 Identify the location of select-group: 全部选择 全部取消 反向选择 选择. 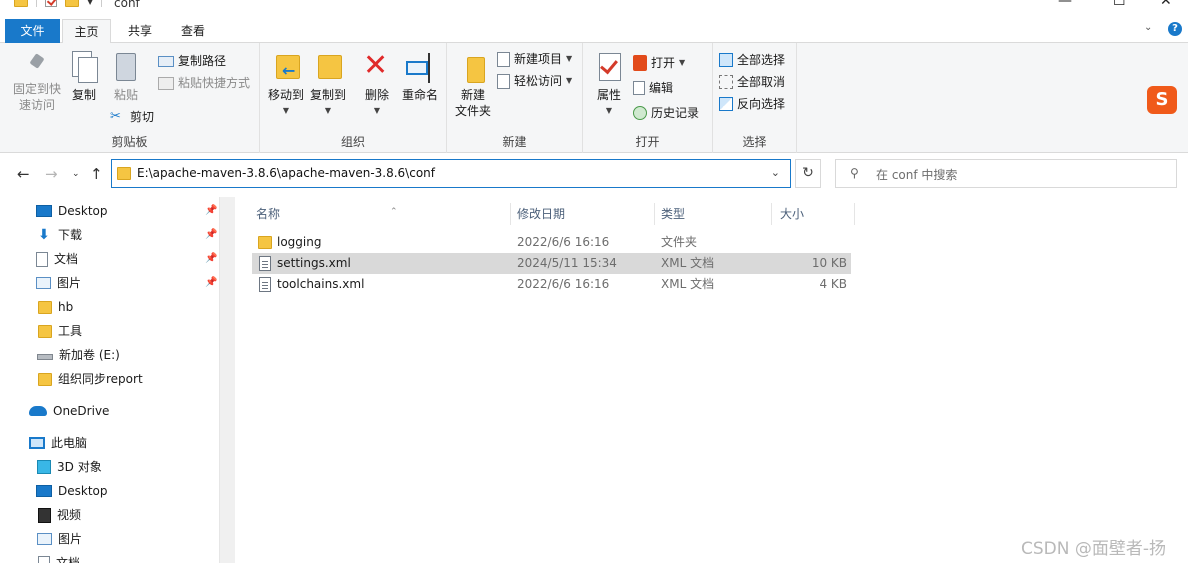
(755, 98).